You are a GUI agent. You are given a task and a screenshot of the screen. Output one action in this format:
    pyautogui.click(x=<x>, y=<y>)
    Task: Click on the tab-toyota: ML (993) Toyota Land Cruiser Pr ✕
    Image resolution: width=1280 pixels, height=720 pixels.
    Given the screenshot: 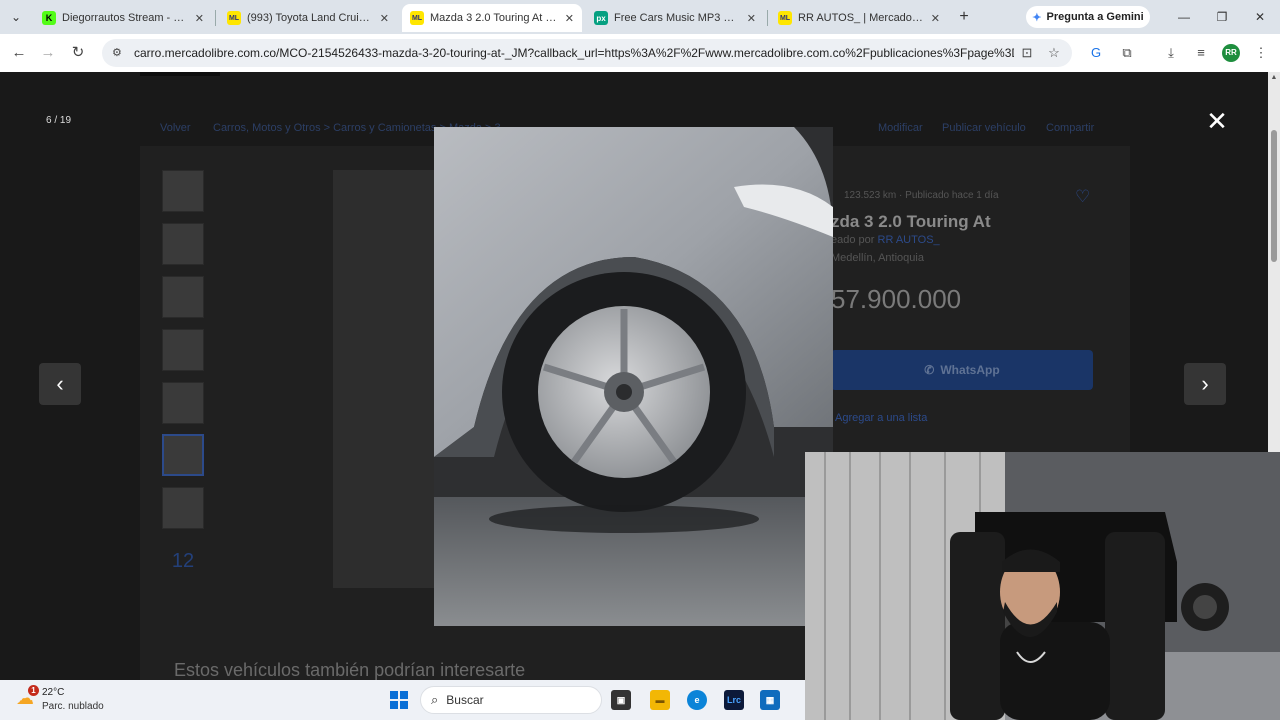 What is the action you would take?
    pyautogui.click(x=308, y=18)
    